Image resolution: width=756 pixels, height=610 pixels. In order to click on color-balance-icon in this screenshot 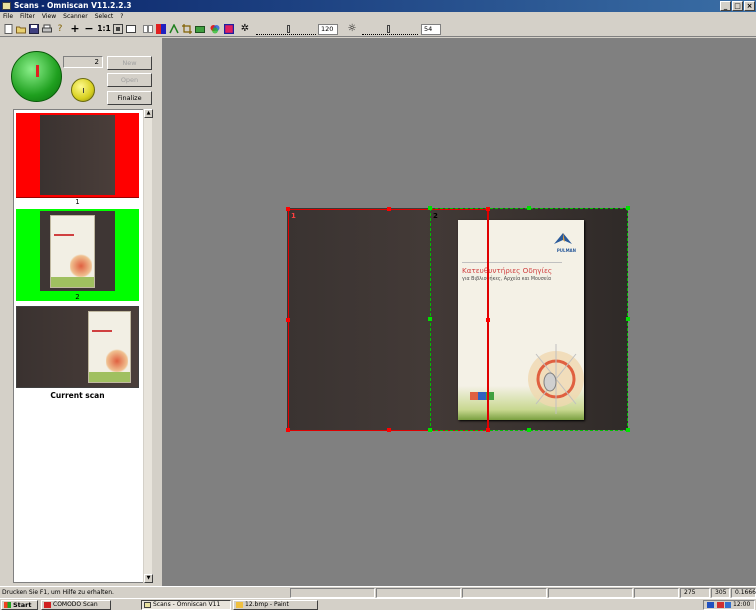, I will do `click(215, 29)`.